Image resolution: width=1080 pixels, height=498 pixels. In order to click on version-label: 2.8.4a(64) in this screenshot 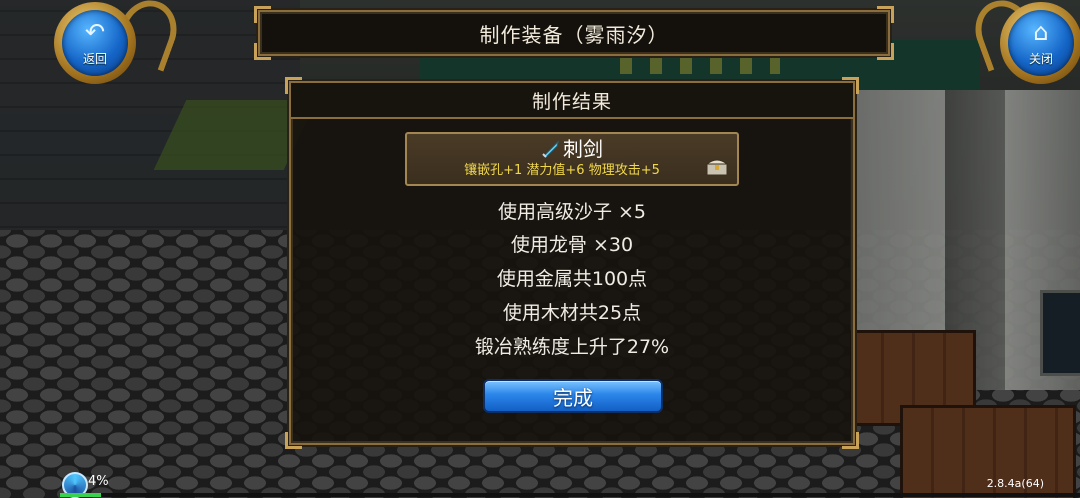, I will do `click(1015, 483)`.